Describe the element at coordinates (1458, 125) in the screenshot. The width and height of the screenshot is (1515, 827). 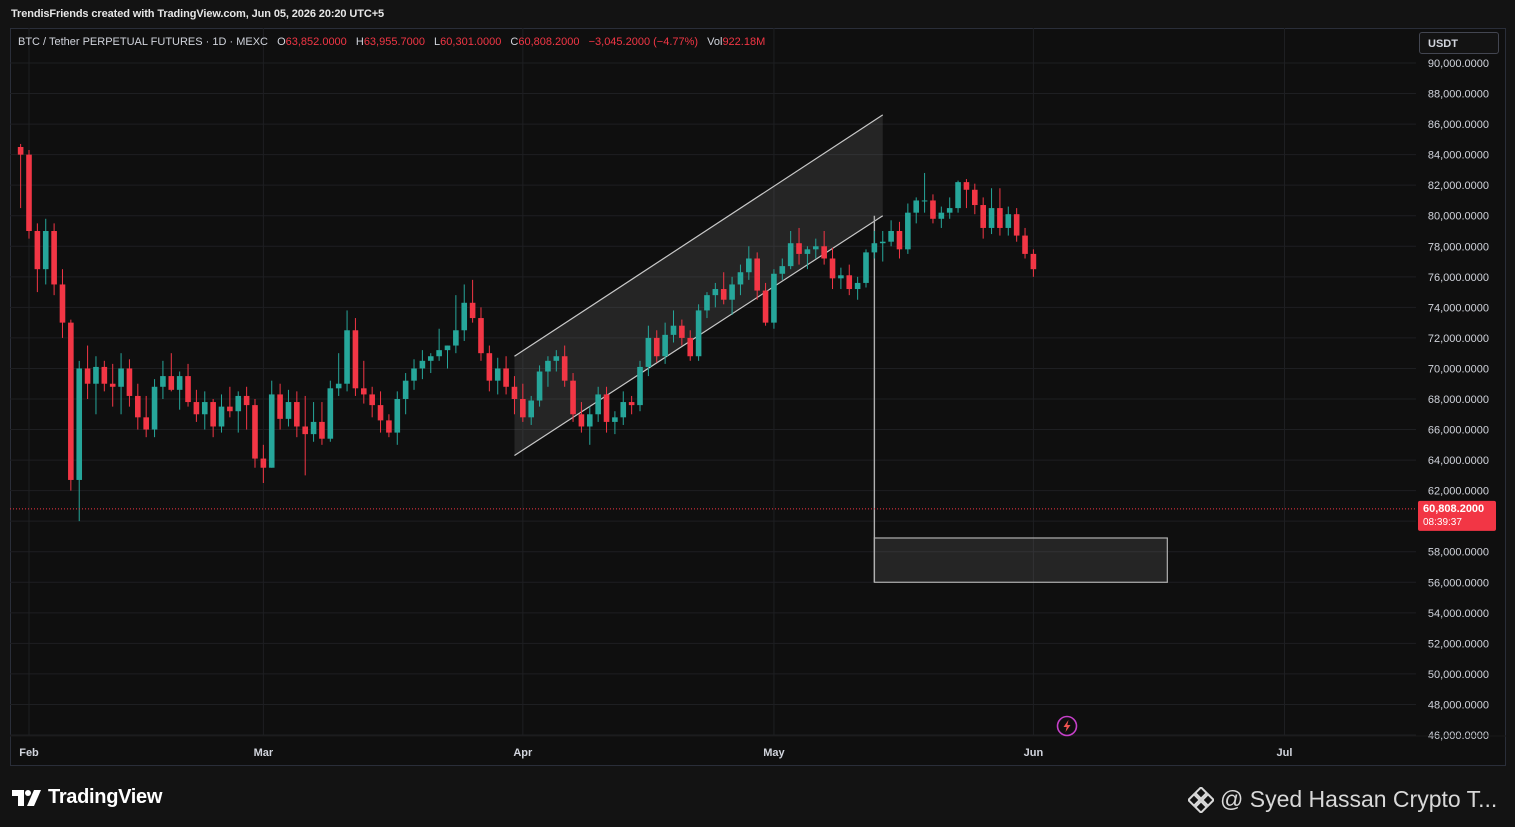
I see `price-tick-label: 86,000.0000` at that location.